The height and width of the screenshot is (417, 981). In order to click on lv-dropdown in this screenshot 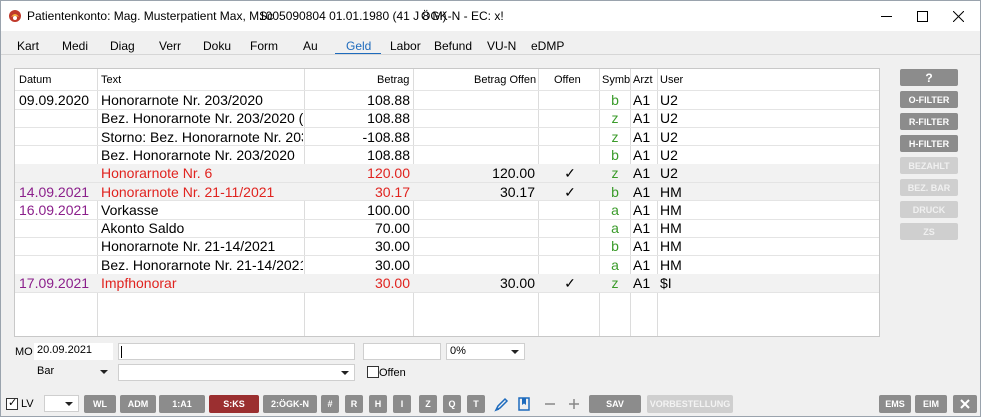, I will do `click(61, 403)`.